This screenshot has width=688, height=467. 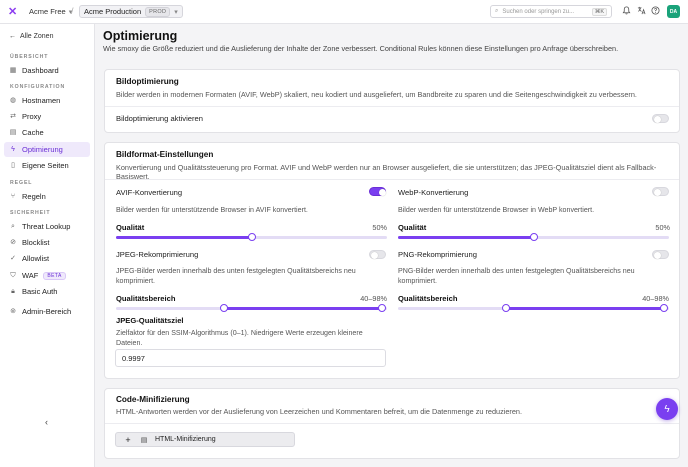 I want to click on sidebar-item-hostnames: ◍ Hostnamen, so click(x=47, y=100).